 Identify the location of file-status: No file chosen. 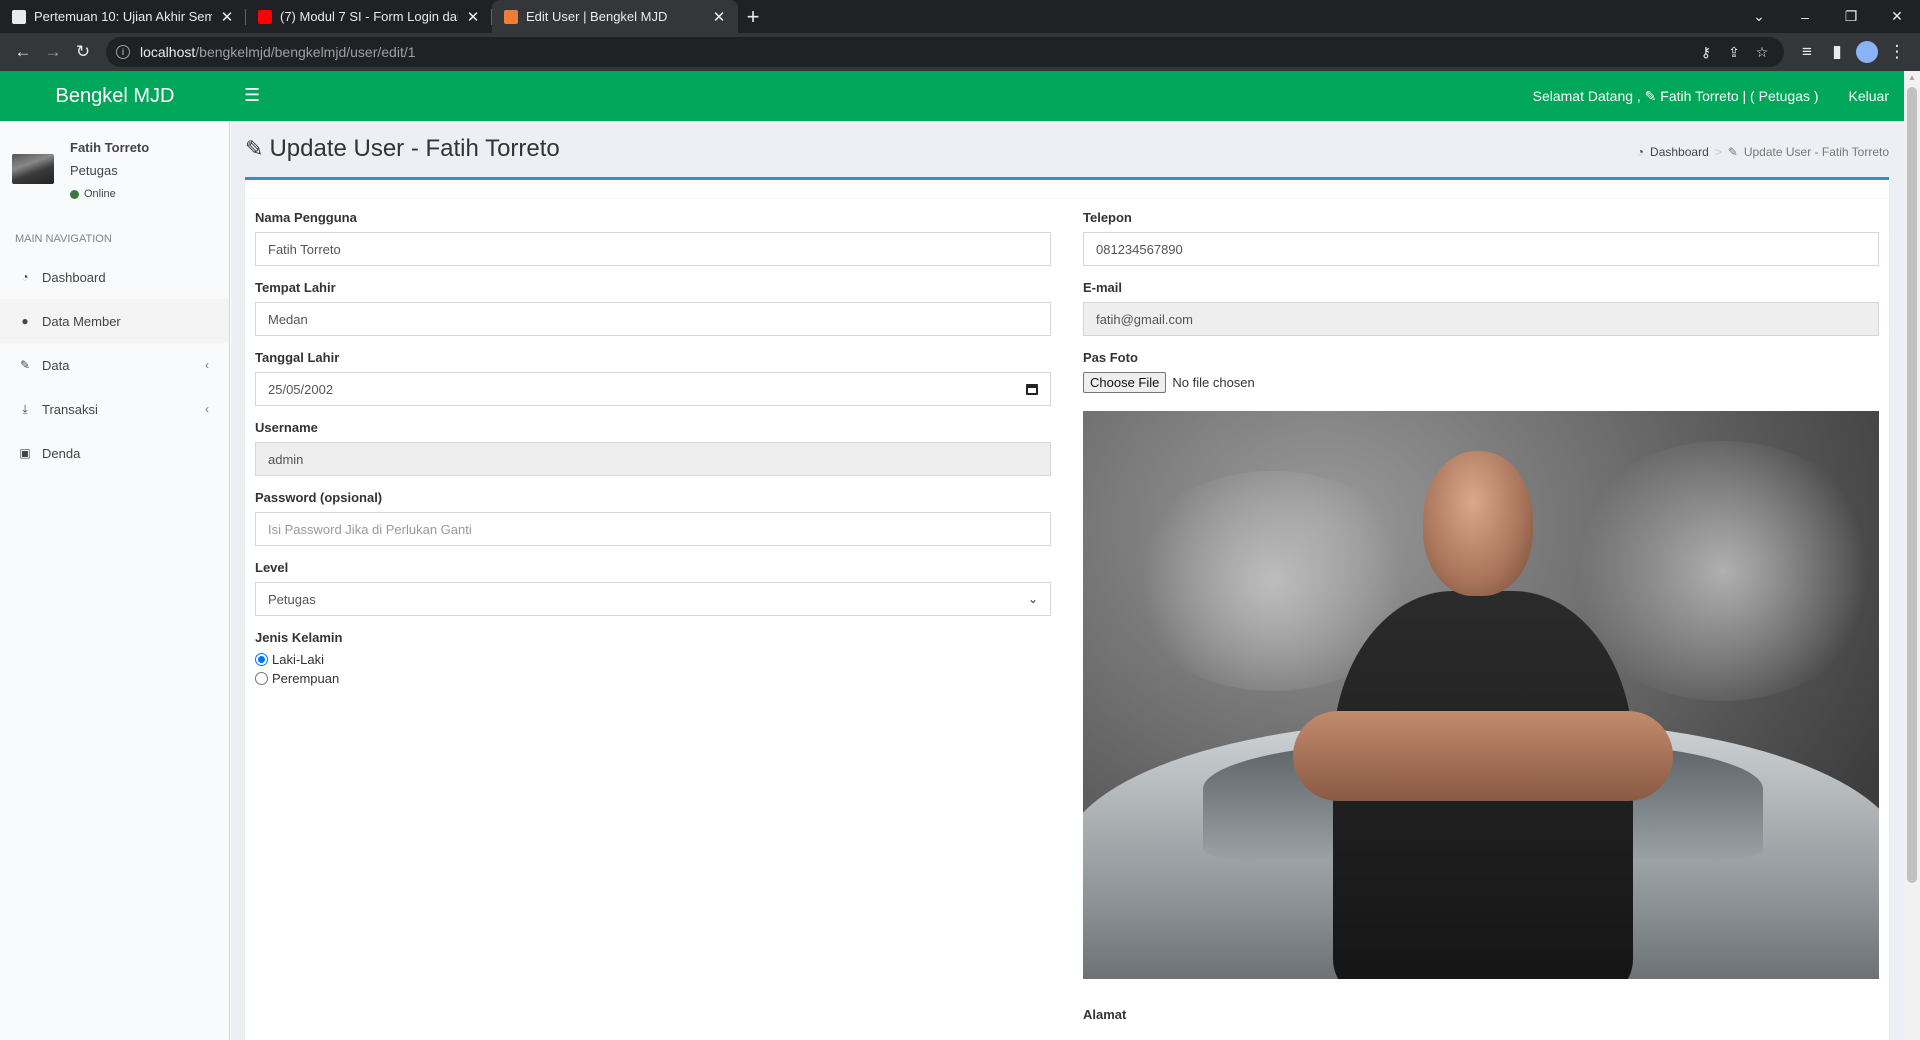
(1213, 382).